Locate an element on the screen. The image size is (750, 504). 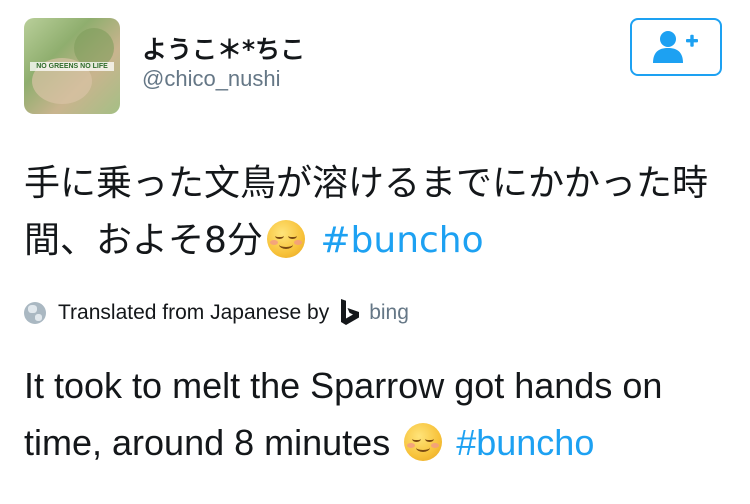
display-name: ようこ＊*ちこ is located at coordinates (223, 48).